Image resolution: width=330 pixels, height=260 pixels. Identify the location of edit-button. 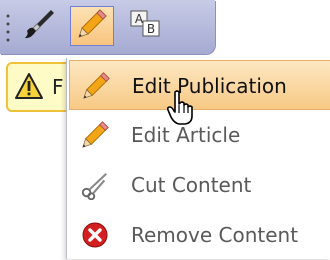
(92, 26).